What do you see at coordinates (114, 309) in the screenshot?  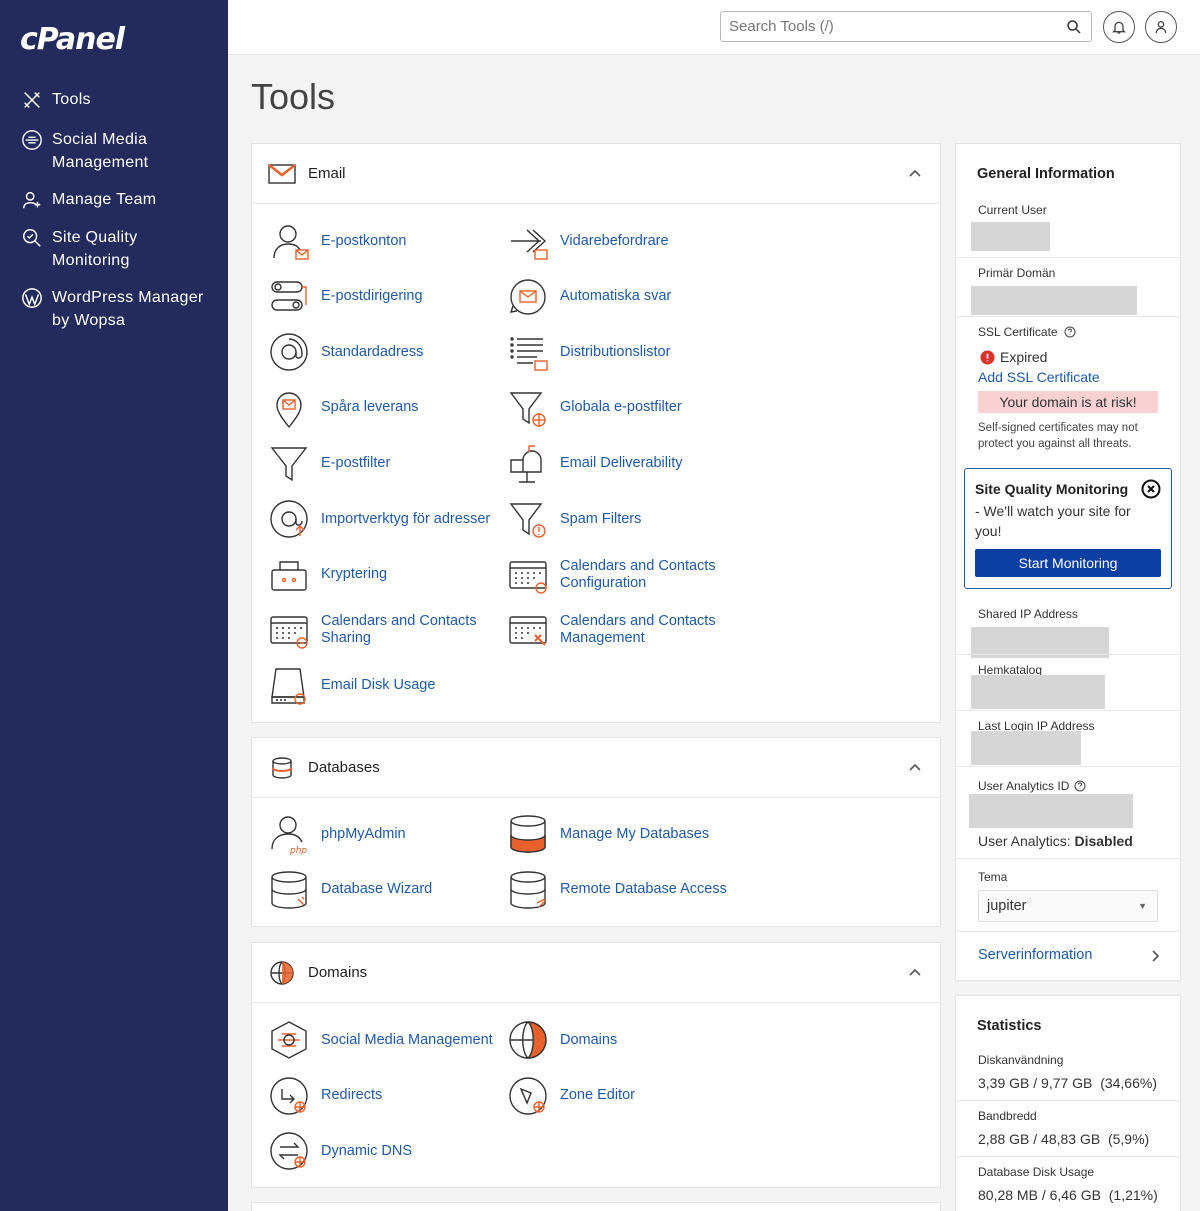 I see `sidebar-item-wordpress: WordPress Manager by Wopsa` at bounding box center [114, 309].